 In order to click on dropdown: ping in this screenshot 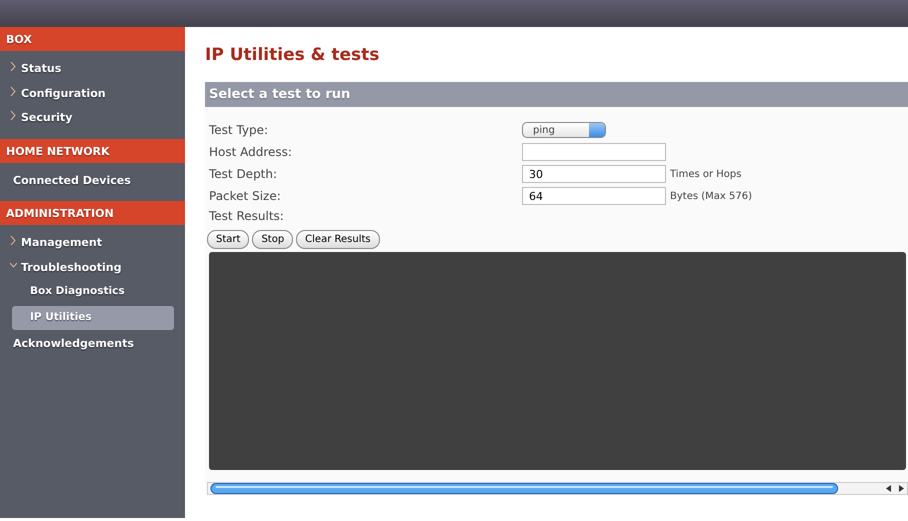, I will do `click(564, 130)`.